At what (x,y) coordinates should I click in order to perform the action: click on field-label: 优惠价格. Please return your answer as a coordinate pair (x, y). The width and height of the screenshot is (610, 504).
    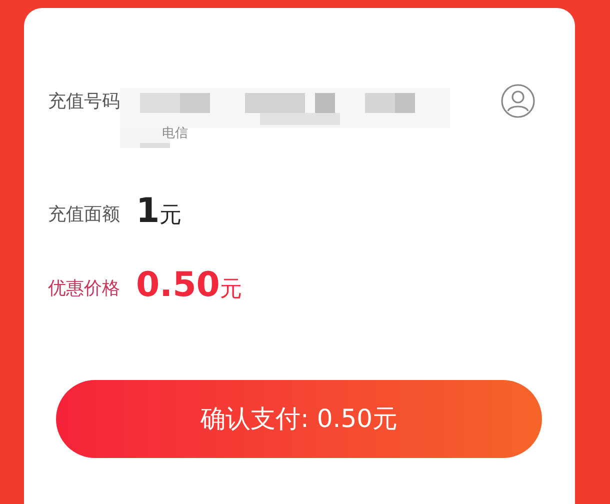
    Looking at the image, I should click on (84, 289).